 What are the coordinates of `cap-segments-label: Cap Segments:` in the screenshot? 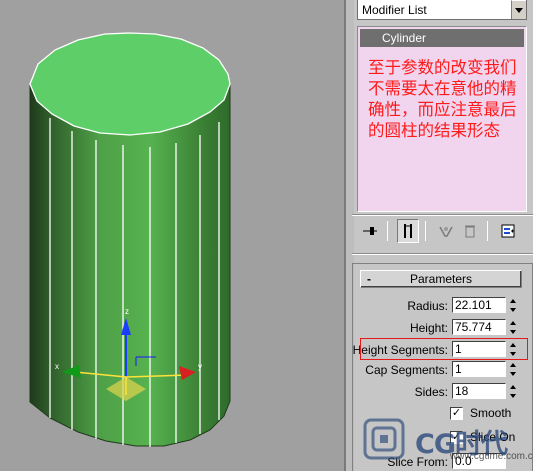 It's located at (406, 370).